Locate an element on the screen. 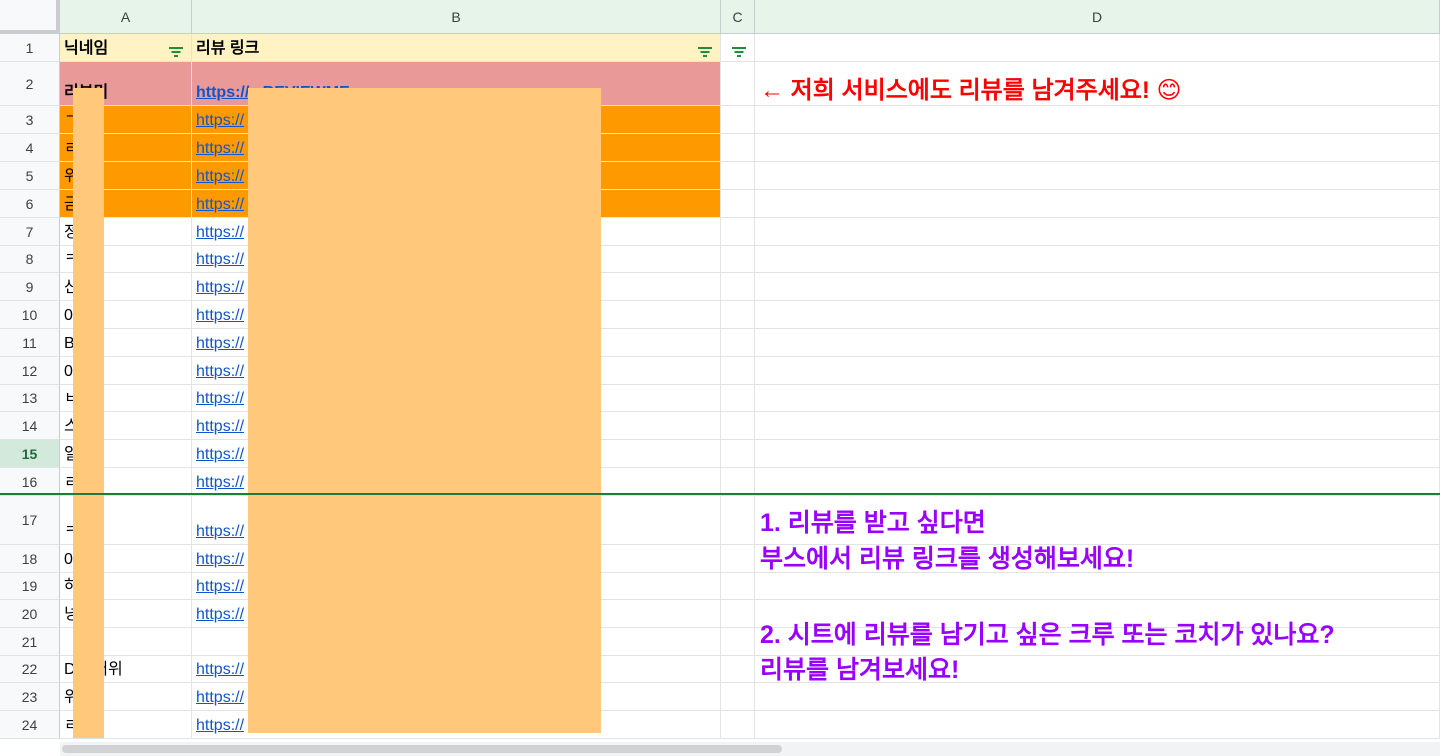  cell-d11 is located at coordinates (1097, 343).